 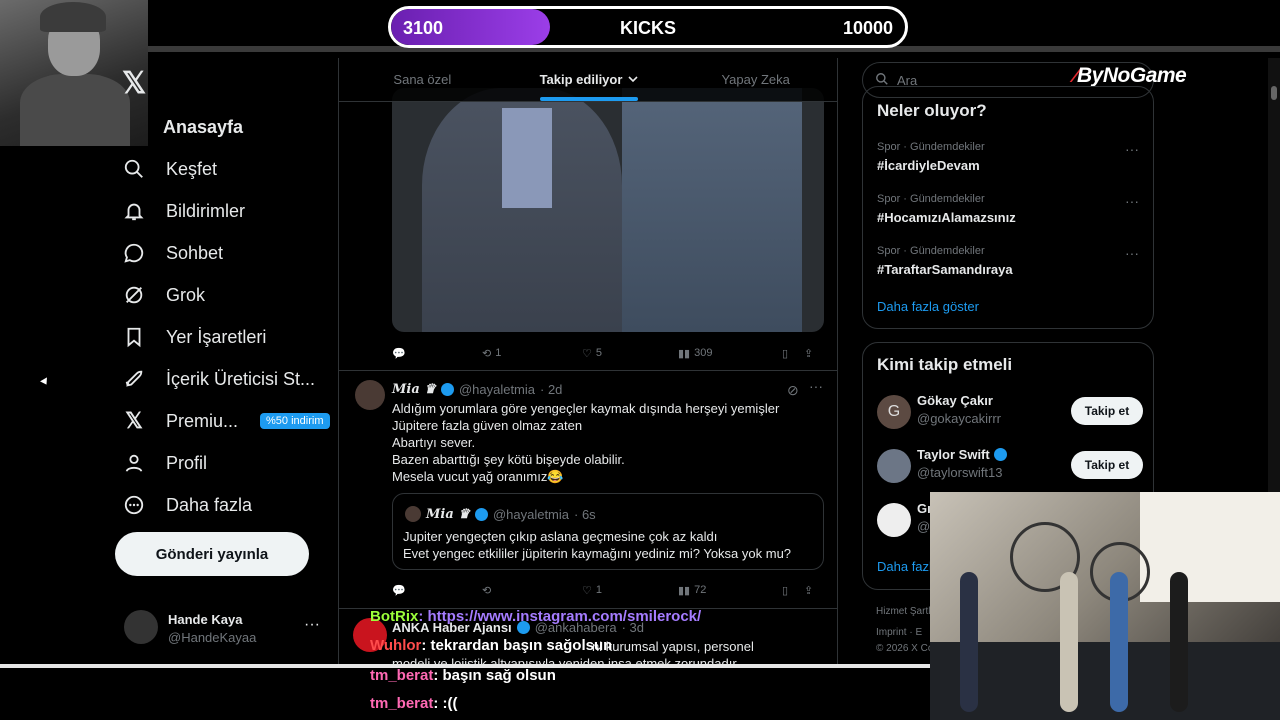 What do you see at coordinates (1105, 606) in the screenshot?
I see `webcam-feed-image` at bounding box center [1105, 606].